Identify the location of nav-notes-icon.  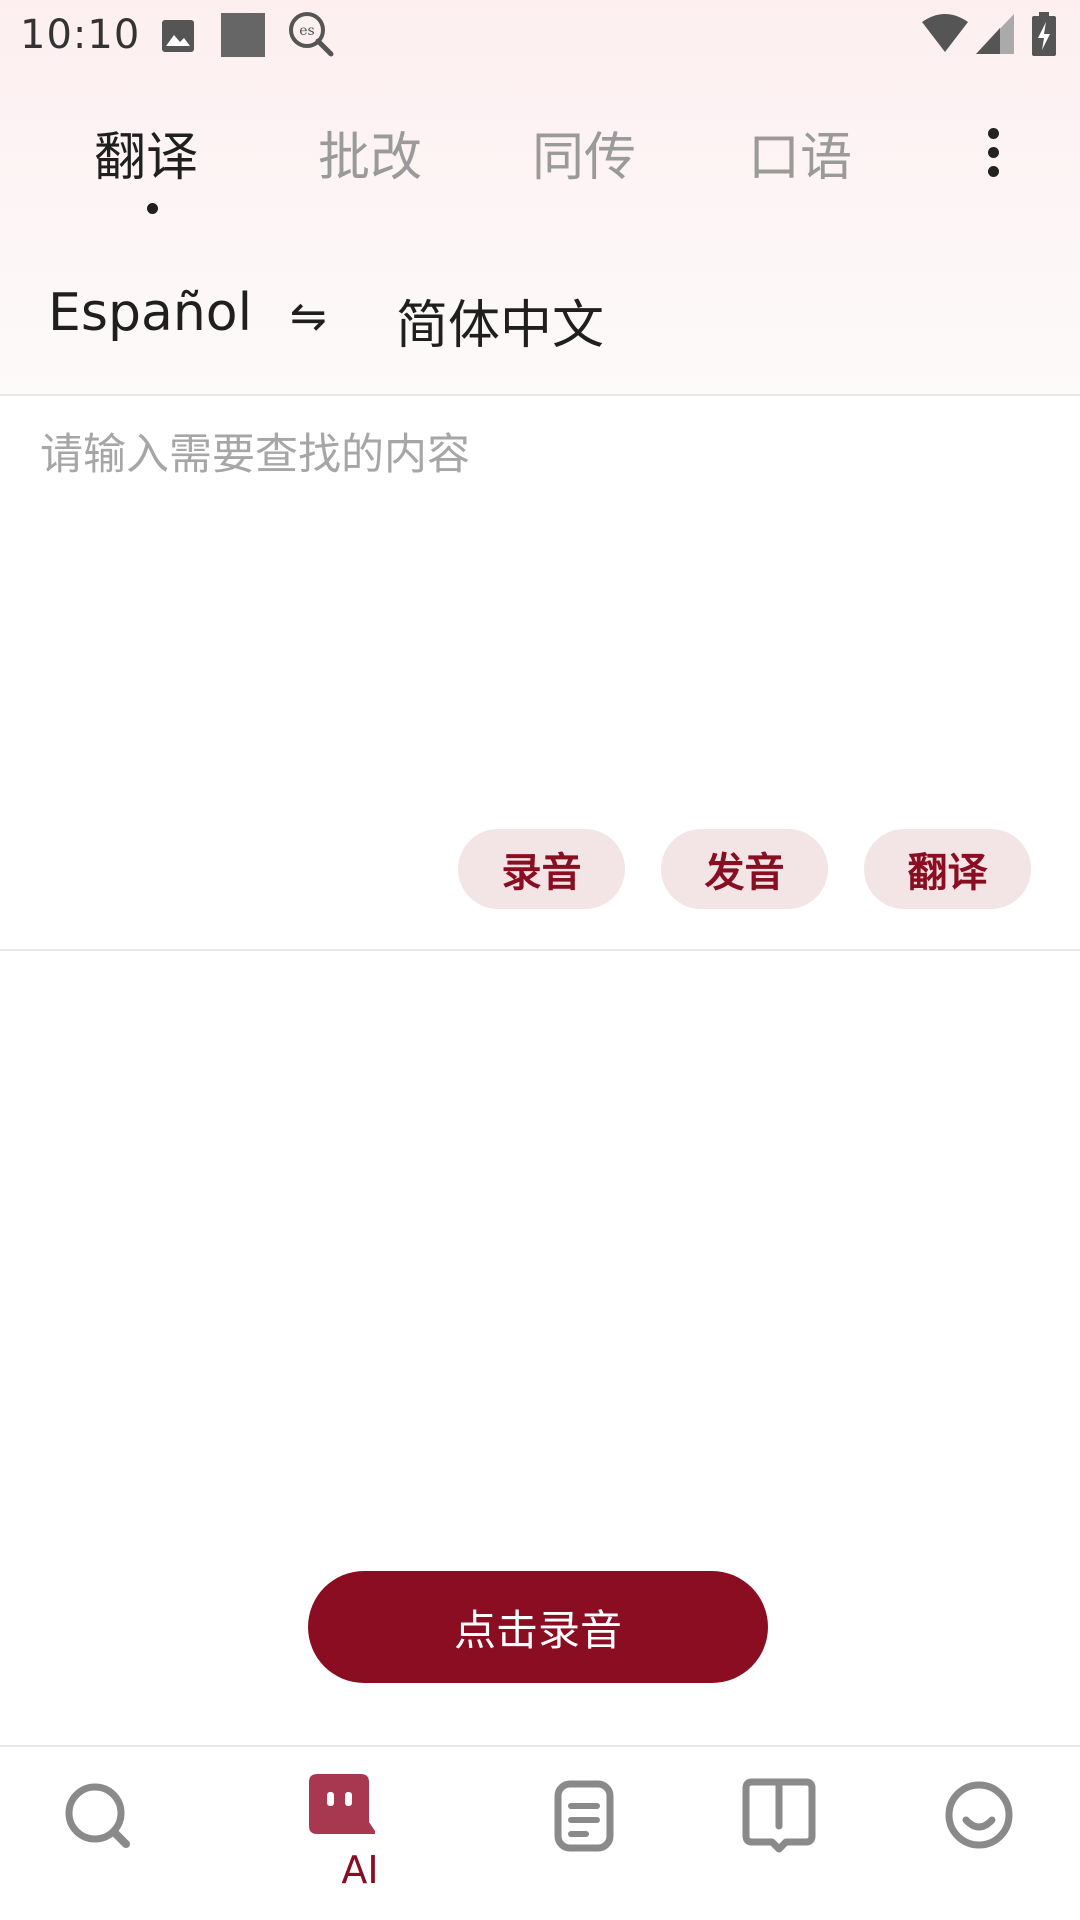
(585, 1815).